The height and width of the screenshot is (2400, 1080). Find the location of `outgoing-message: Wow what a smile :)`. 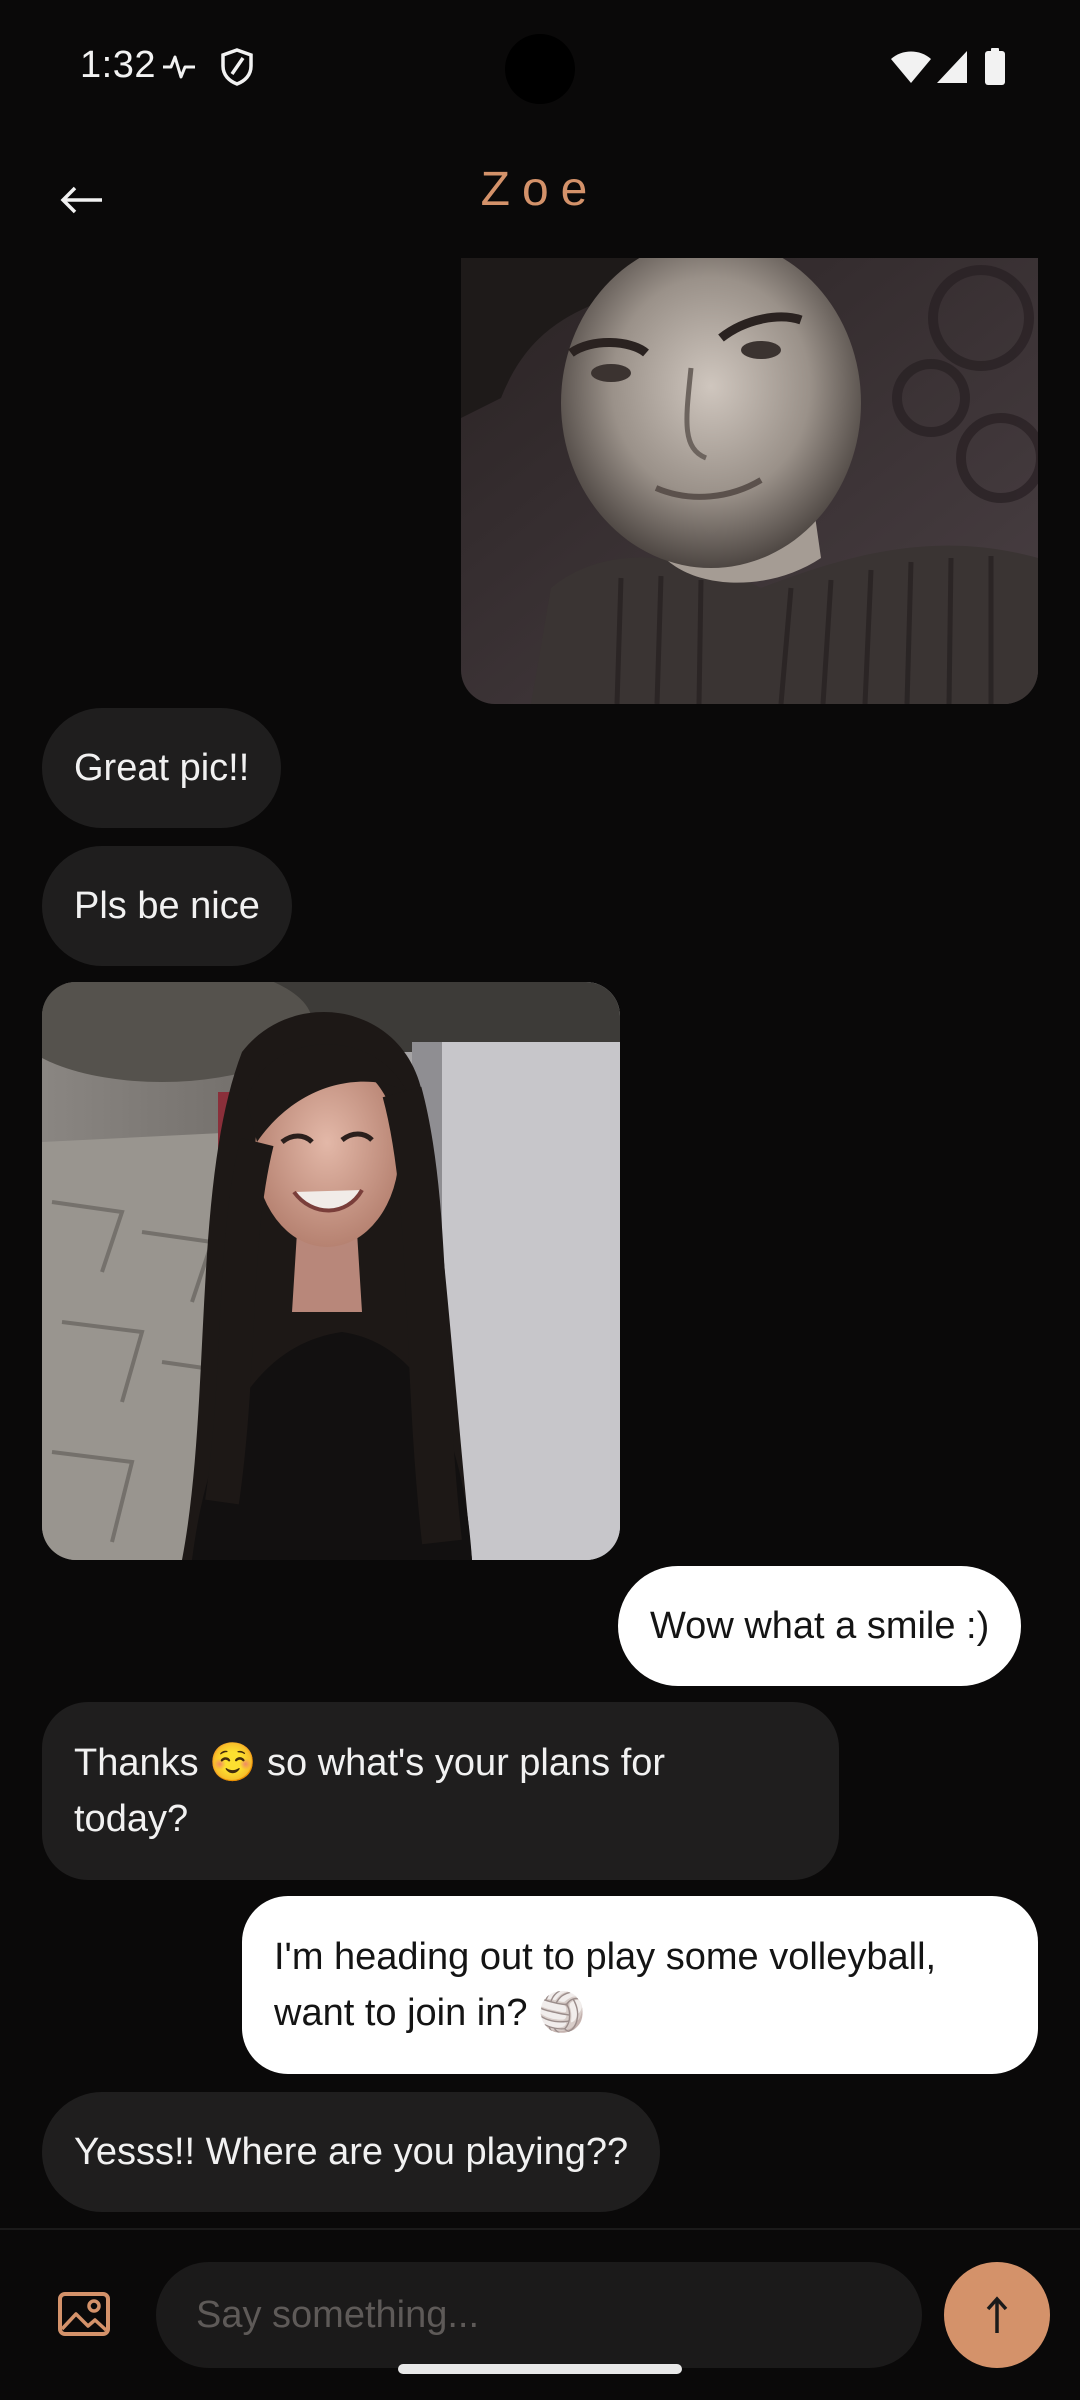

outgoing-message: Wow what a smile :) is located at coordinates (820, 1626).